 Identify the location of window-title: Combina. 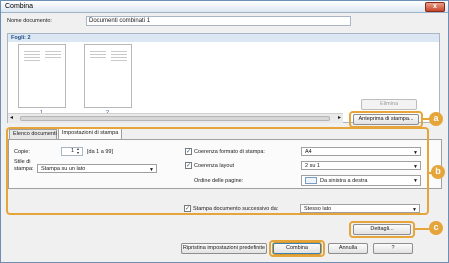
(19, 6).